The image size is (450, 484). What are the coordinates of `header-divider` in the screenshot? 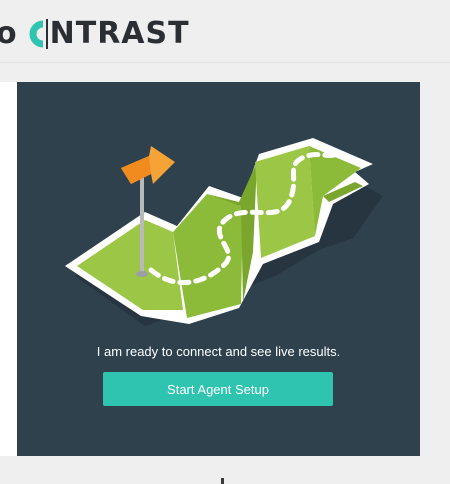 It's located at (225, 62).